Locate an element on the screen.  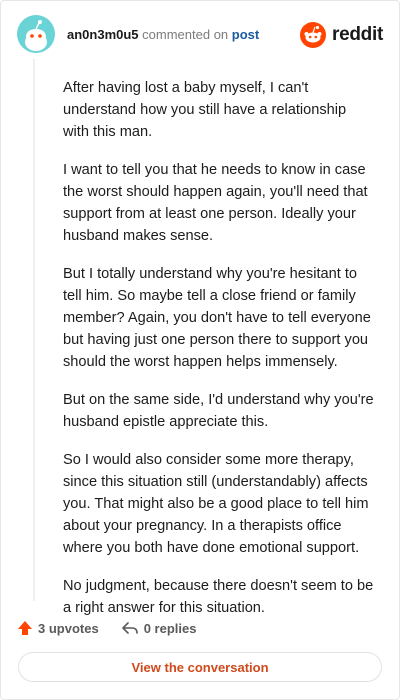
action-text: commented on is located at coordinates (185, 34).